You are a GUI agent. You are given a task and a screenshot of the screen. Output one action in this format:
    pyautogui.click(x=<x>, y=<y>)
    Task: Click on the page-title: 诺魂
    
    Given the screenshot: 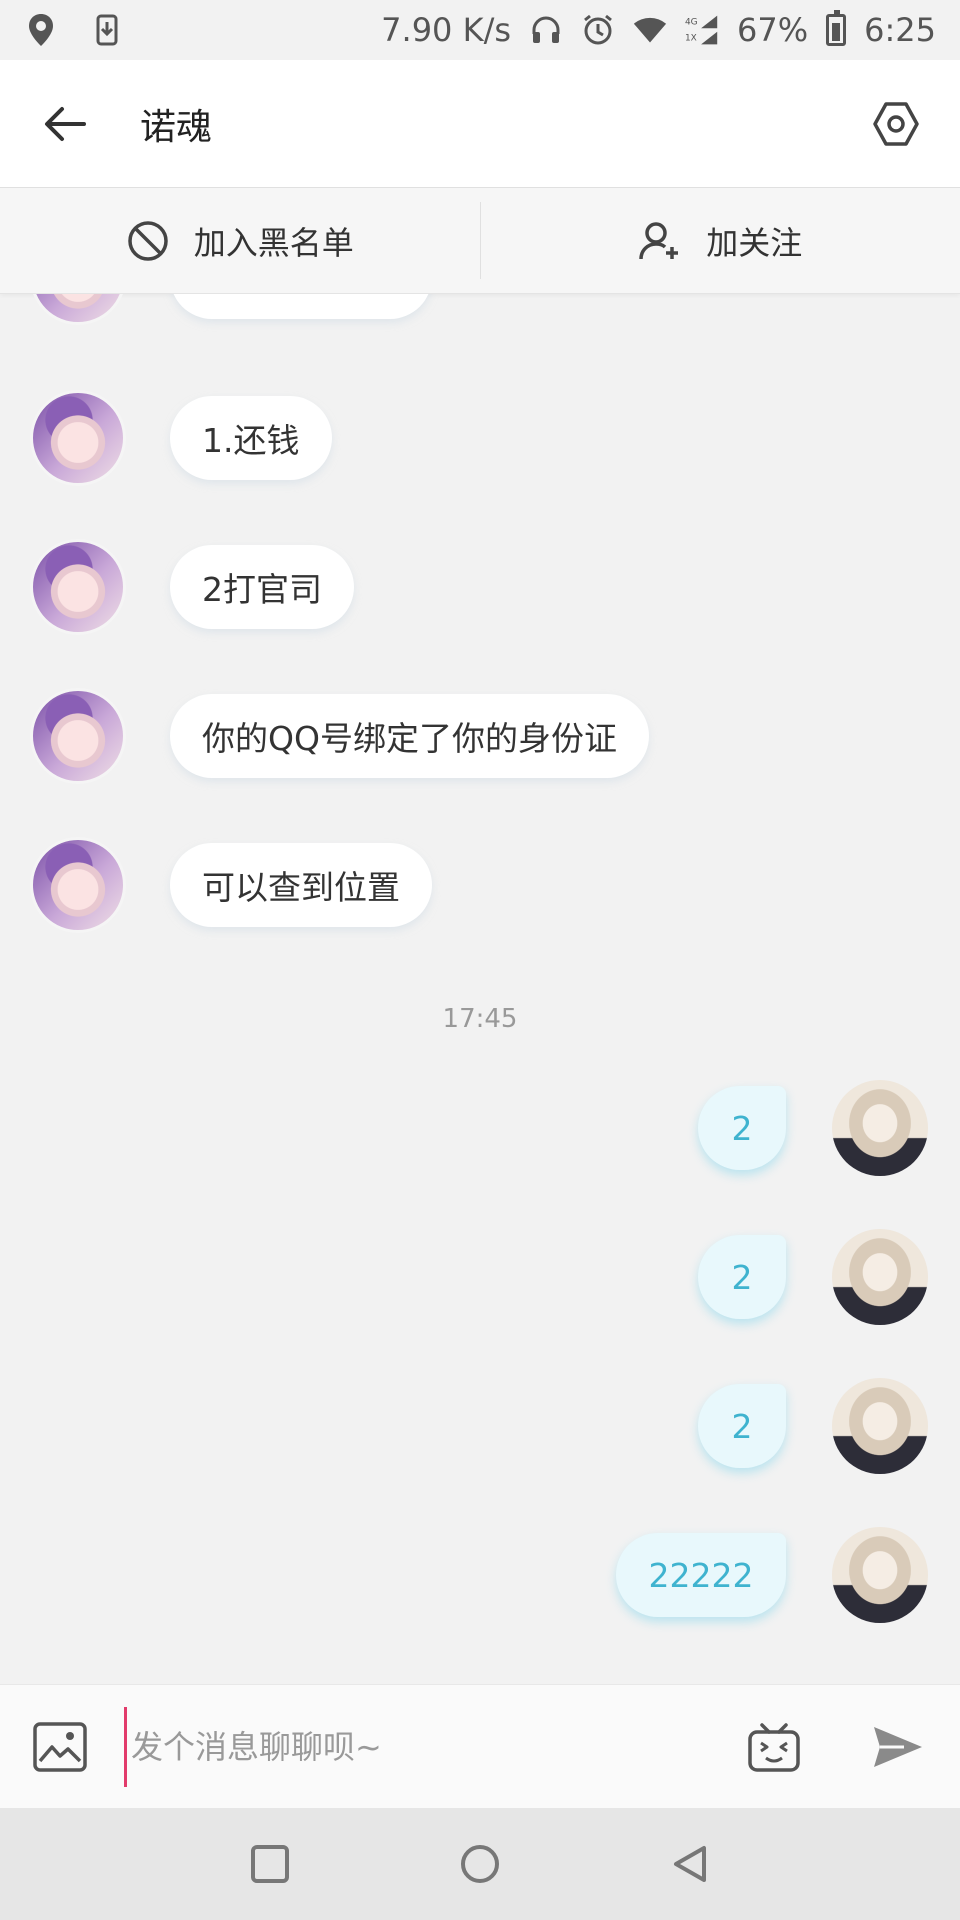 What is the action you would take?
    pyautogui.click(x=176, y=127)
    